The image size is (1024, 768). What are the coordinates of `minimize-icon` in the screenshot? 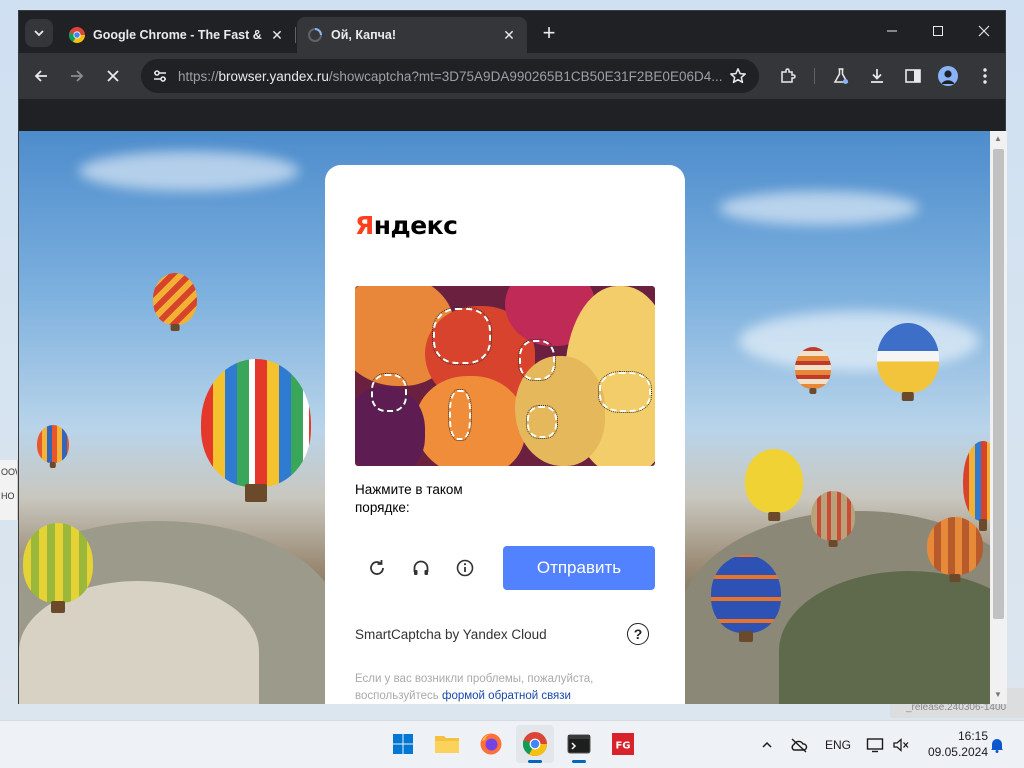 It's located at (892, 31).